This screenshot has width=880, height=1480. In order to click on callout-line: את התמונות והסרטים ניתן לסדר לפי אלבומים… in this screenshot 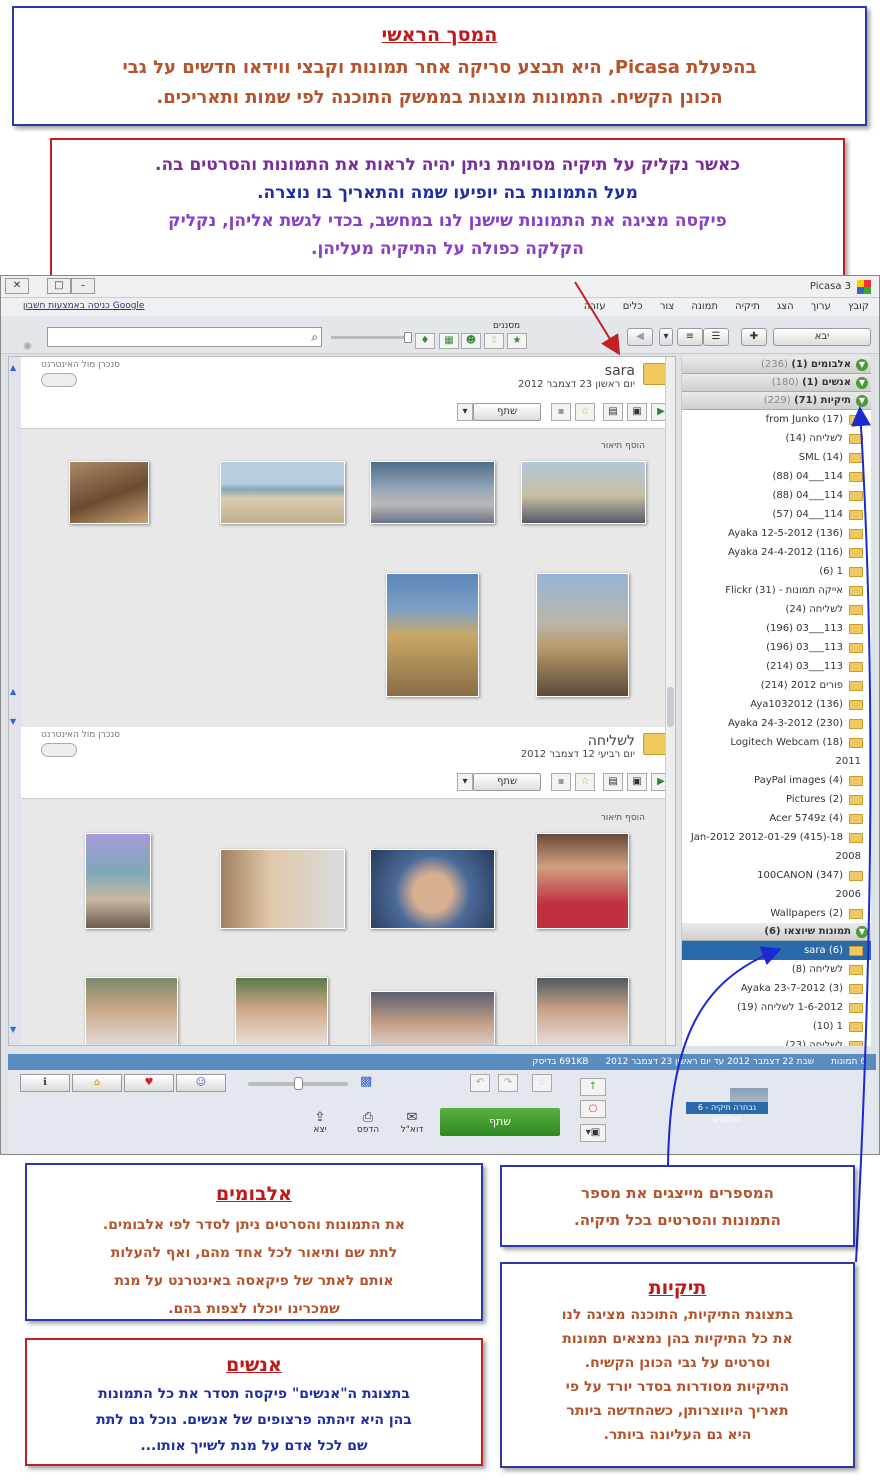, I will do `click(254, 1225)`.